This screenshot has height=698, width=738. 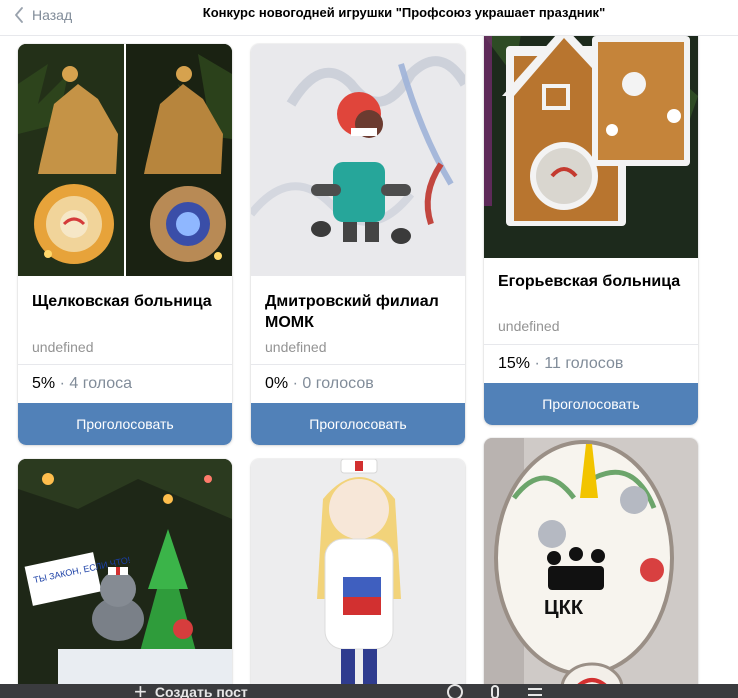 What do you see at coordinates (495, 691) in the screenshot?
I see `hand-icon` at bounding box center [495, 691].